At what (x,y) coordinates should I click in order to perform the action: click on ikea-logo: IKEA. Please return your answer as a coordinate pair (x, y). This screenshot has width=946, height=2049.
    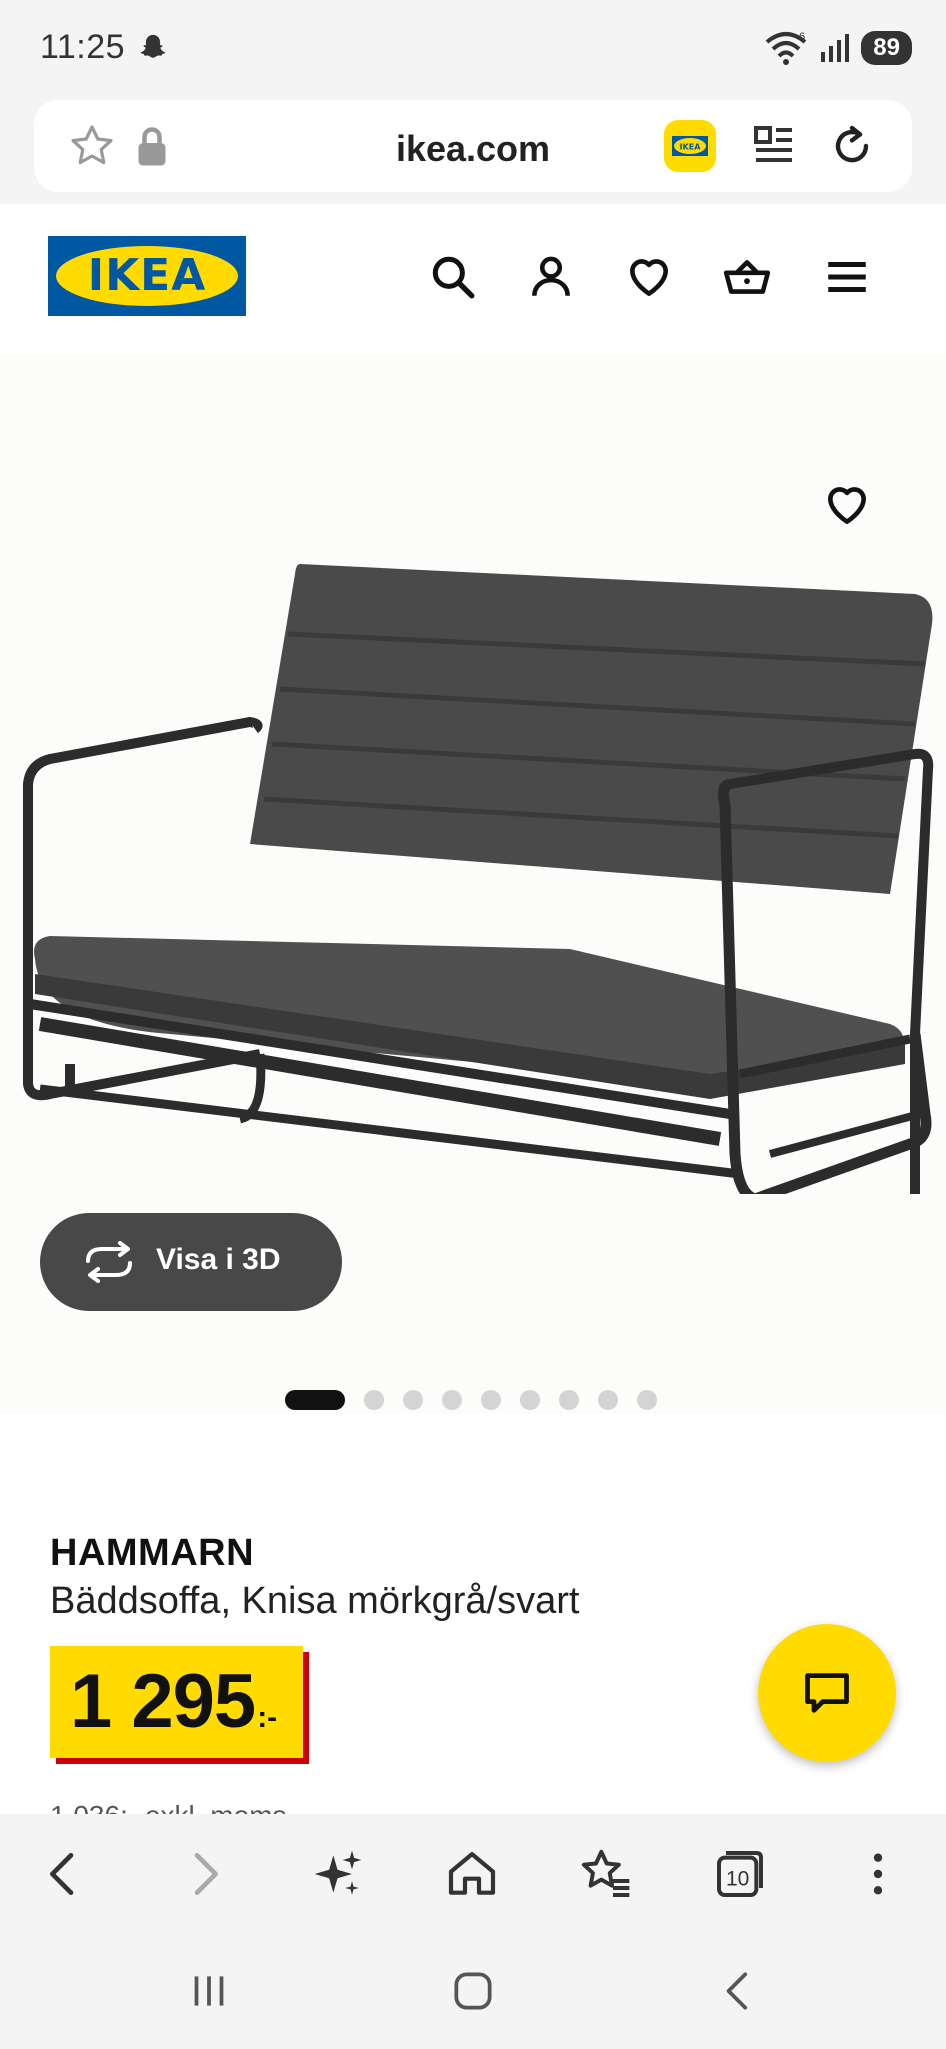
    Looking at the image, I should click on (147, 276).